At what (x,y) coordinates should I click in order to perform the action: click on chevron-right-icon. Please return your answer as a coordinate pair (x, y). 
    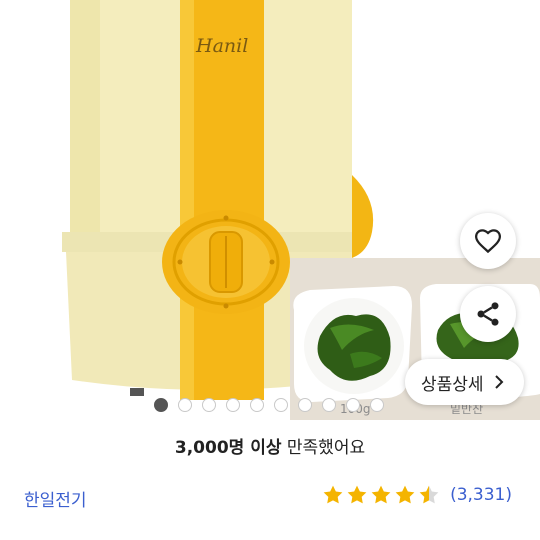
    Looking at the image, I should click on (499, 382).